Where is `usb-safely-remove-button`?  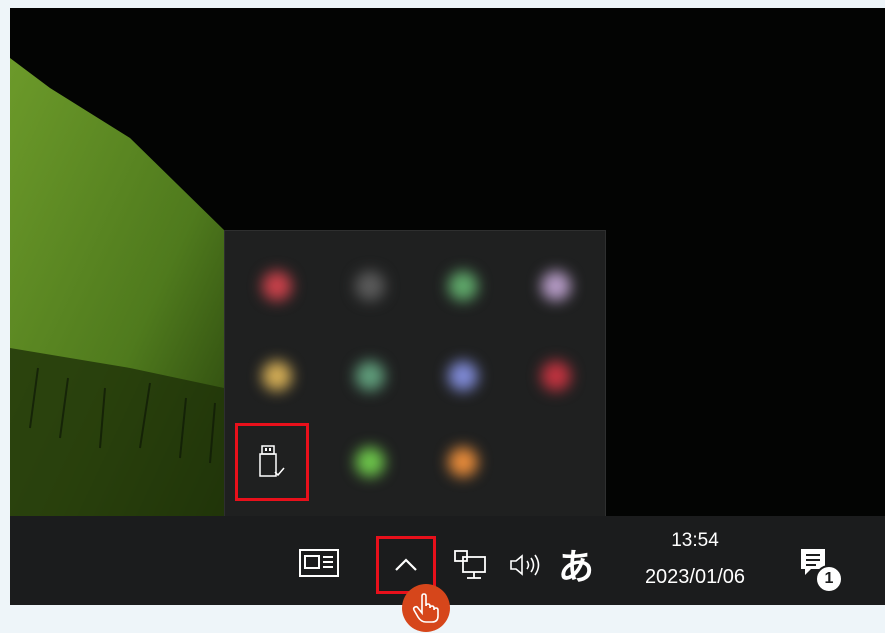 usb-safely-remove-button is located at coordinates (272, 462).